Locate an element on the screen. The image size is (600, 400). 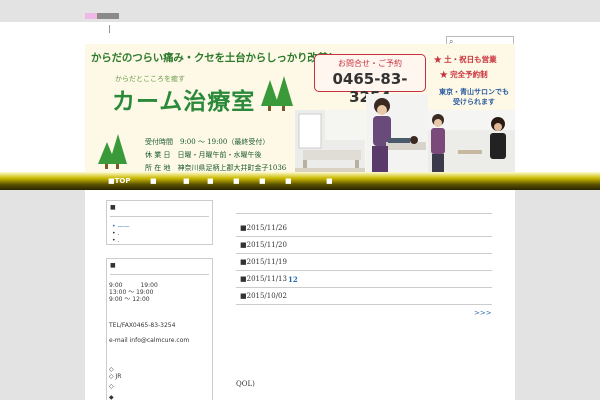
more-link: >>> is located at coordinates (483, 313).